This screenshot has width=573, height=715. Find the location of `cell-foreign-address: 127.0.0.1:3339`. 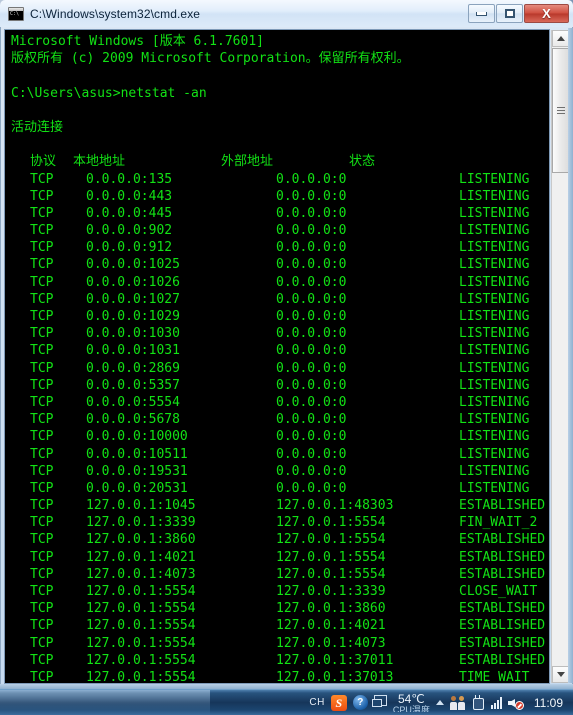

cell-foreign-address: 127.0.0.1:3339 is located at coordinates (331, 591).